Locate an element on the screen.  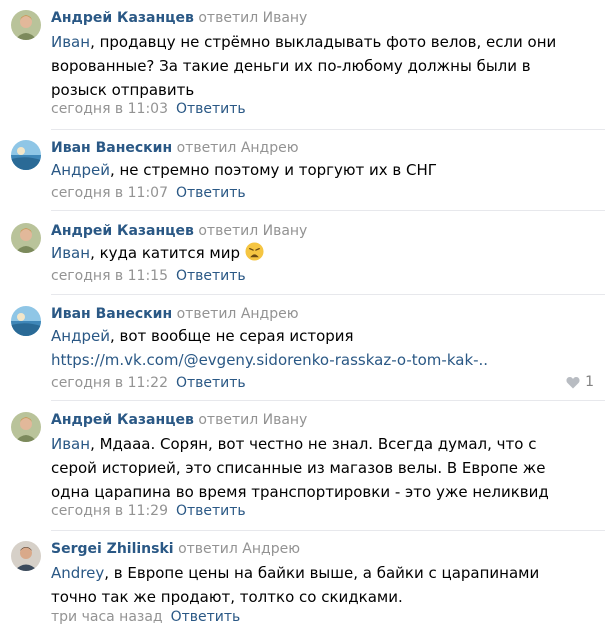
like-button: 1 is located at coordinates (580, 382).